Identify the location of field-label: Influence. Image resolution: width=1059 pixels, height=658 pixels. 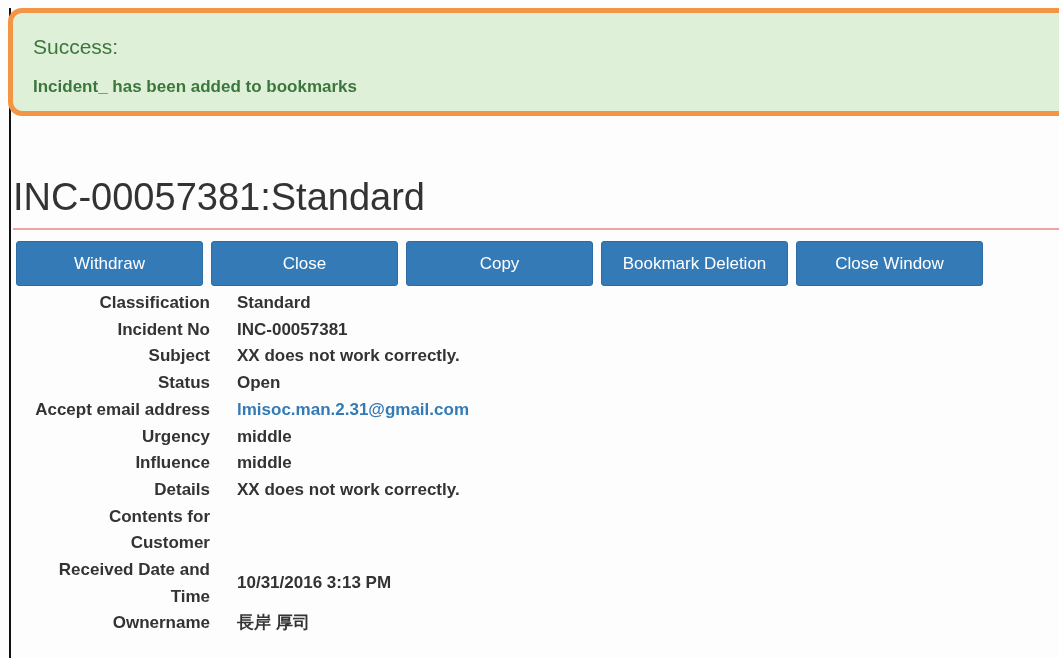
(172, 463).